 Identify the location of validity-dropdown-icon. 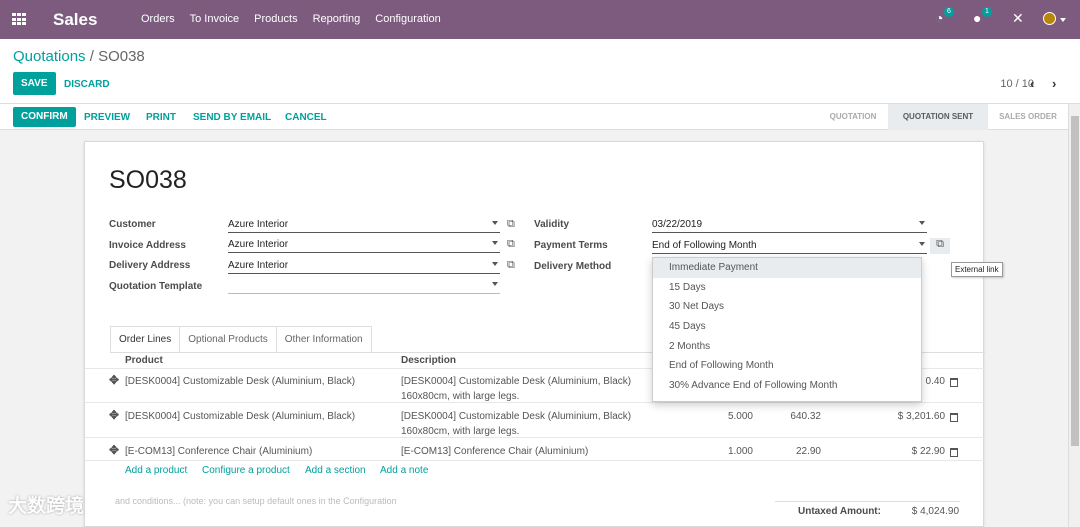
(922, 223).